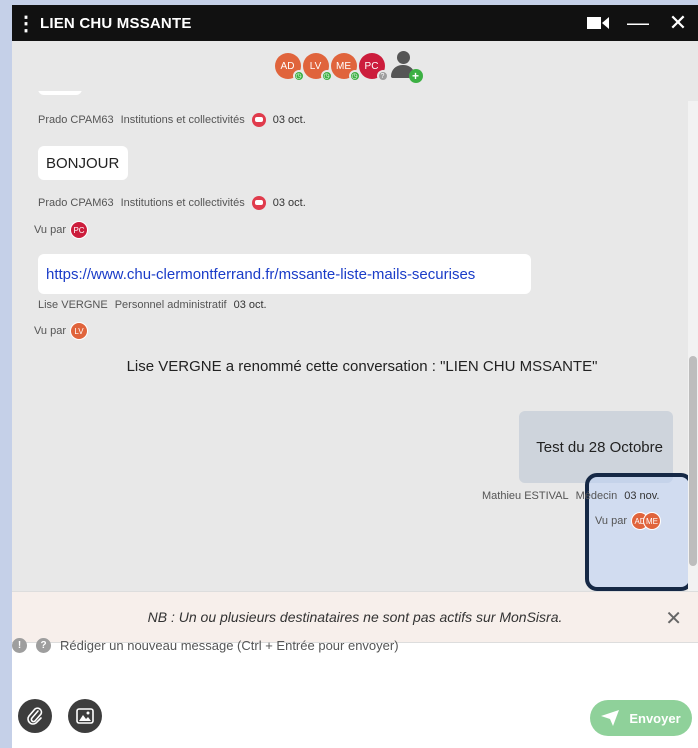 Image resolution: width=698 pixels, height=748 pixels. I want to click on user-icon, so click(403, 57).